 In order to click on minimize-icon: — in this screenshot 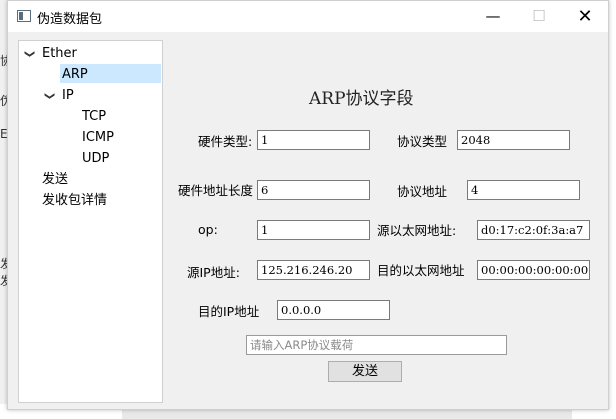, I will do `click(493, 16)`.